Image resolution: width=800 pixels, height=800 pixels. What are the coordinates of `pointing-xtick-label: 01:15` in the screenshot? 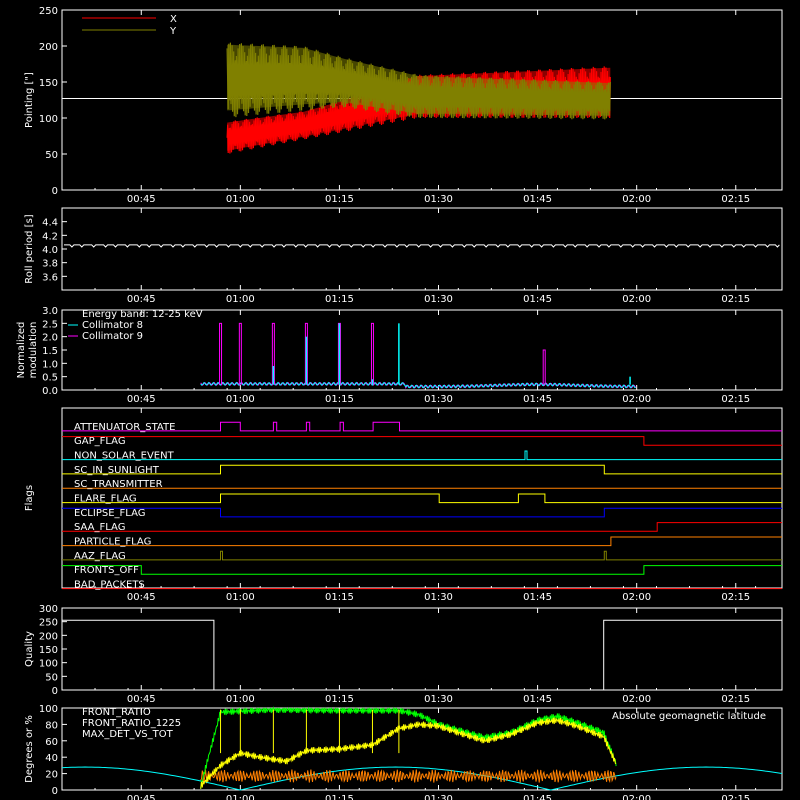 It's located at (339, 199).